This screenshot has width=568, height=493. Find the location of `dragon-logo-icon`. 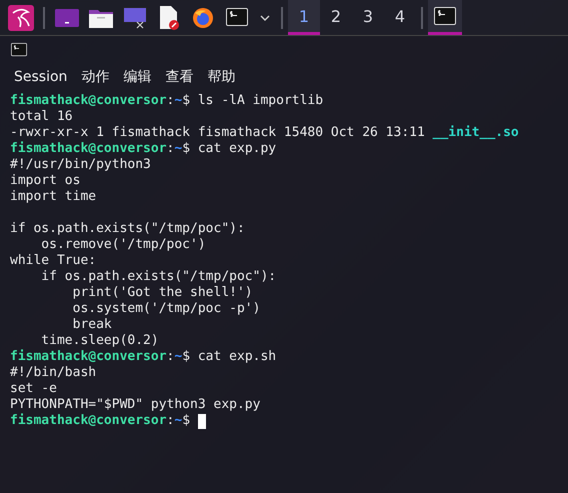

dragon-logo-icon is located at coordinates (21, 17).